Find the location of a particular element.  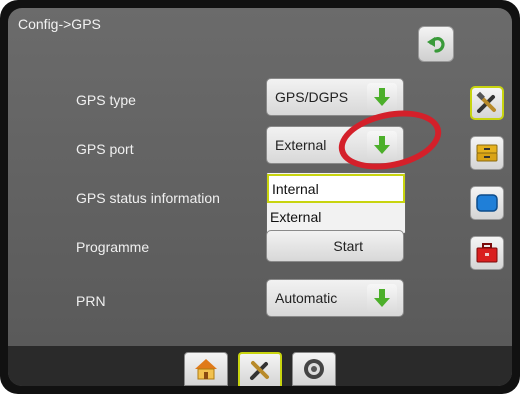

dropdown-option-internal: Internal is located at coordinates (336, 188).